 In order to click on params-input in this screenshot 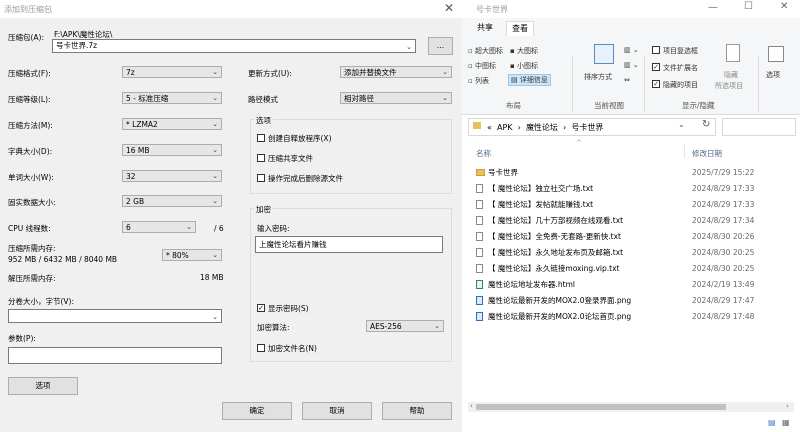, I will do `click(115, 355)`.